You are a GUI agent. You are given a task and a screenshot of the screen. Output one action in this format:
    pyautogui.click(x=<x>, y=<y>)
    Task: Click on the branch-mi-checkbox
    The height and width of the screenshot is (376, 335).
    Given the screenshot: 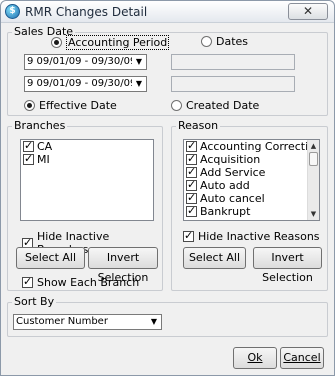 What is the action you would take?
    pyautogui.click(x=28, y=158)
    